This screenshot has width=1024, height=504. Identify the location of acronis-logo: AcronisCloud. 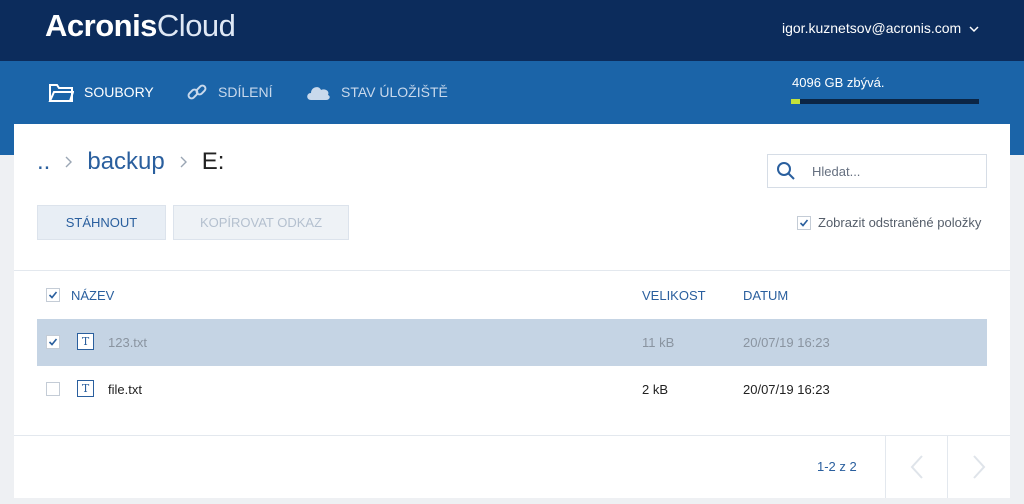
(140, 26).